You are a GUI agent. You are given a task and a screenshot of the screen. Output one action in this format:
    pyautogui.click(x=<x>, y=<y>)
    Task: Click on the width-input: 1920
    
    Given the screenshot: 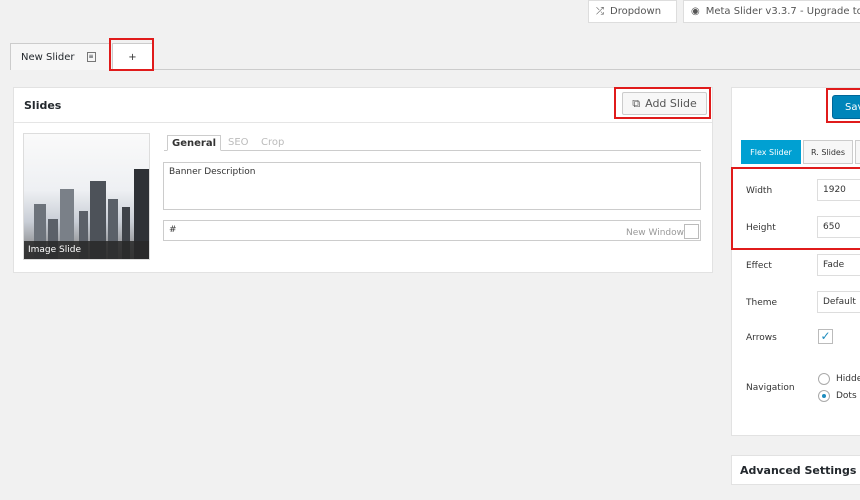 What is the action you would take?
    pyautogui.click(x=838, y=190)
    